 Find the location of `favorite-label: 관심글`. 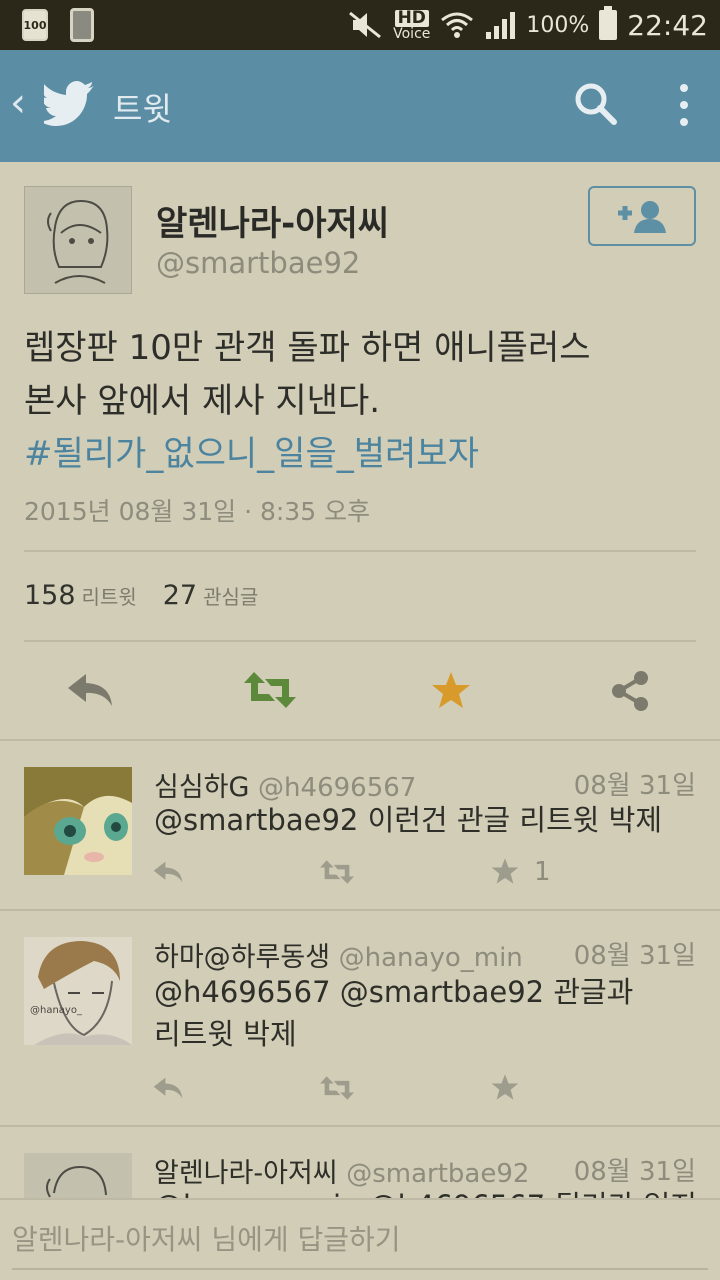

favorite-label: 관심글 is located at coordinates (230, 595).